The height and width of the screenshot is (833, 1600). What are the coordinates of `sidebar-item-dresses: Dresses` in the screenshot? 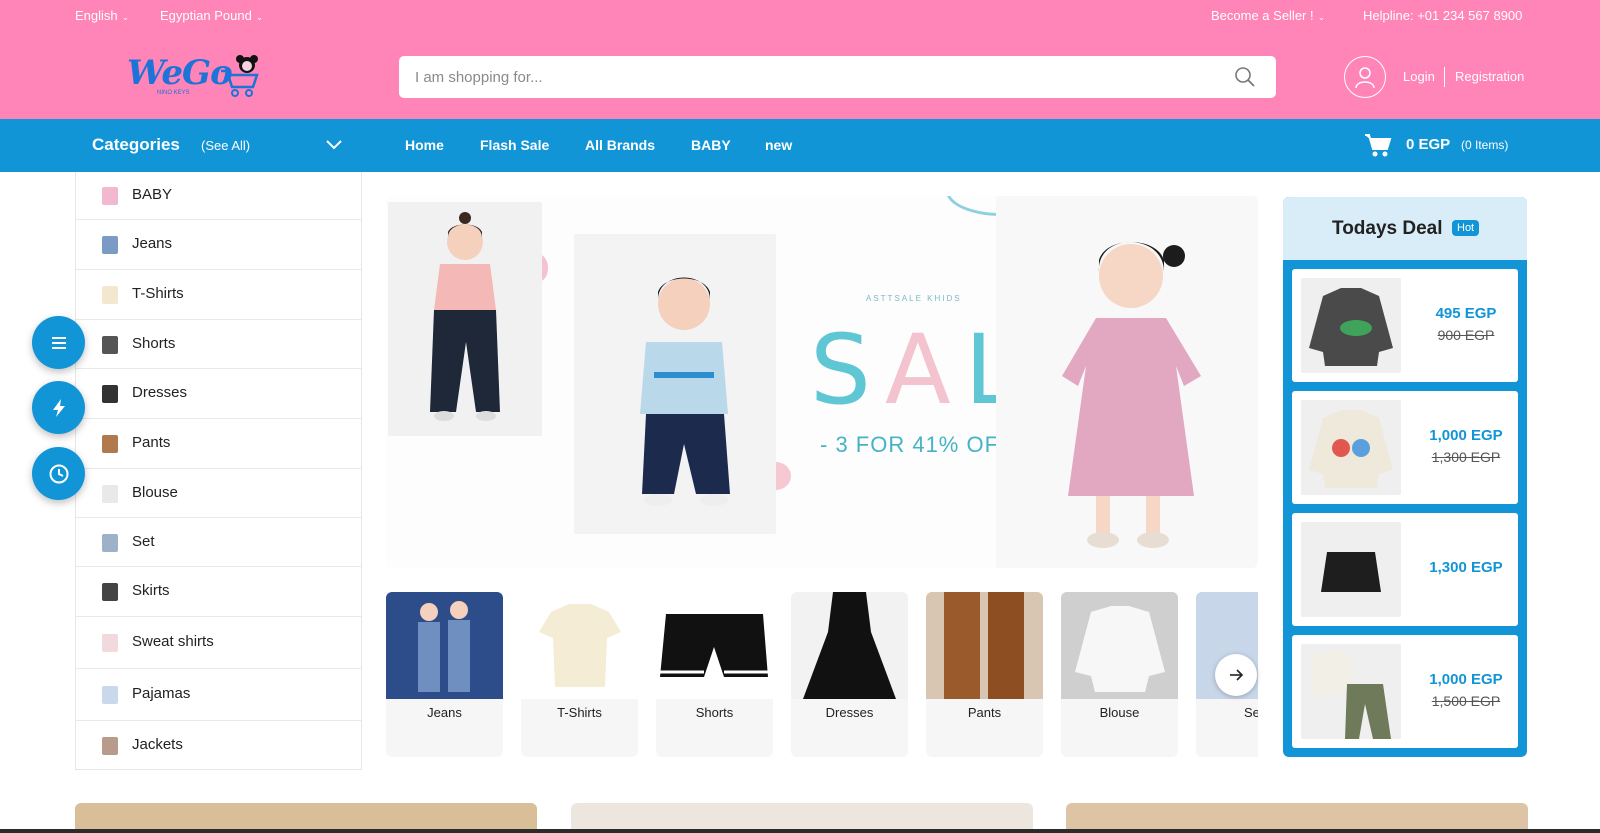 It's located at (218, 394).